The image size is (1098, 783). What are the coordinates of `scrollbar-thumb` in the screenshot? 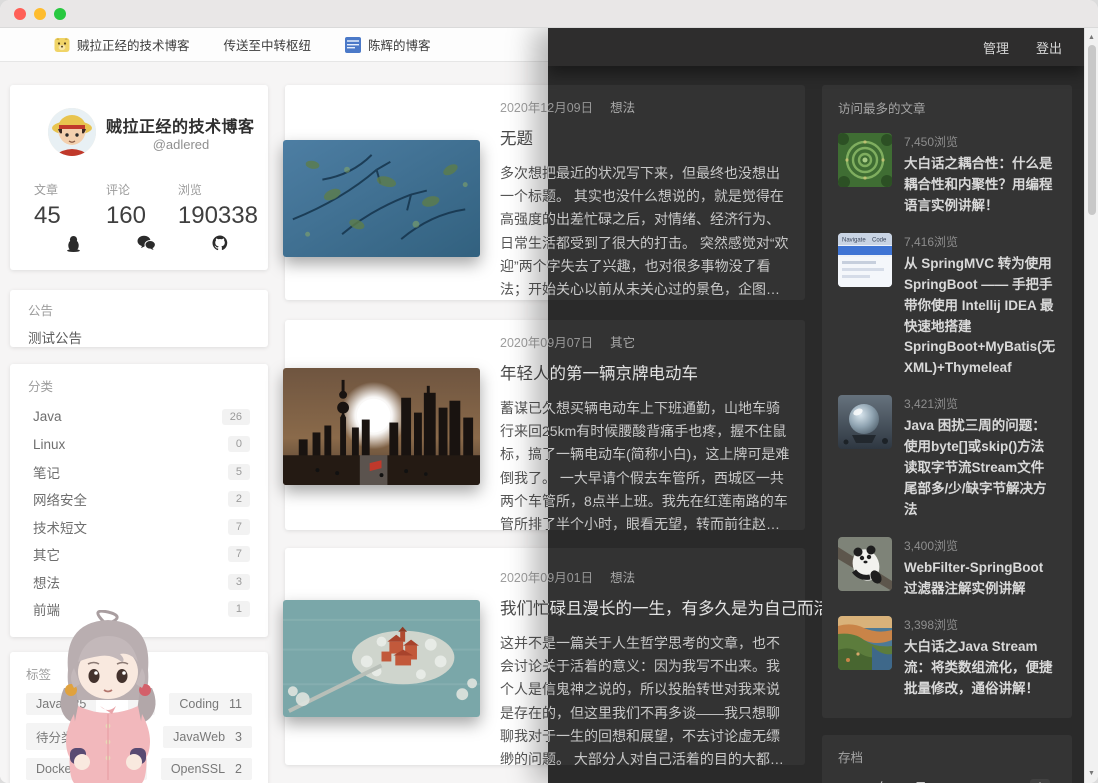 It's located at (1092, 130).